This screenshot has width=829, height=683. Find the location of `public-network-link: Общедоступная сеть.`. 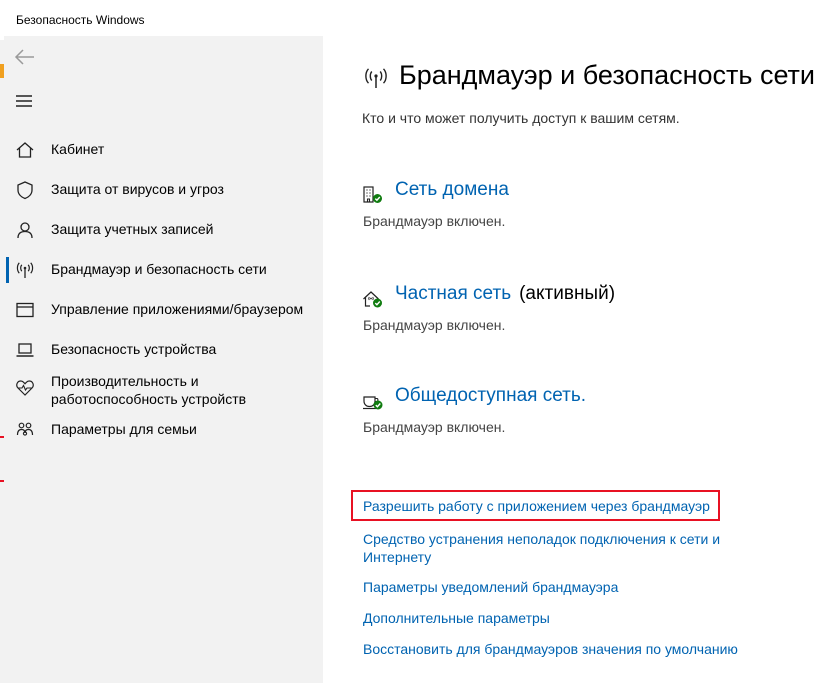

public-network-link: Общедоступная сеть. is located at coordinates (490, 396).